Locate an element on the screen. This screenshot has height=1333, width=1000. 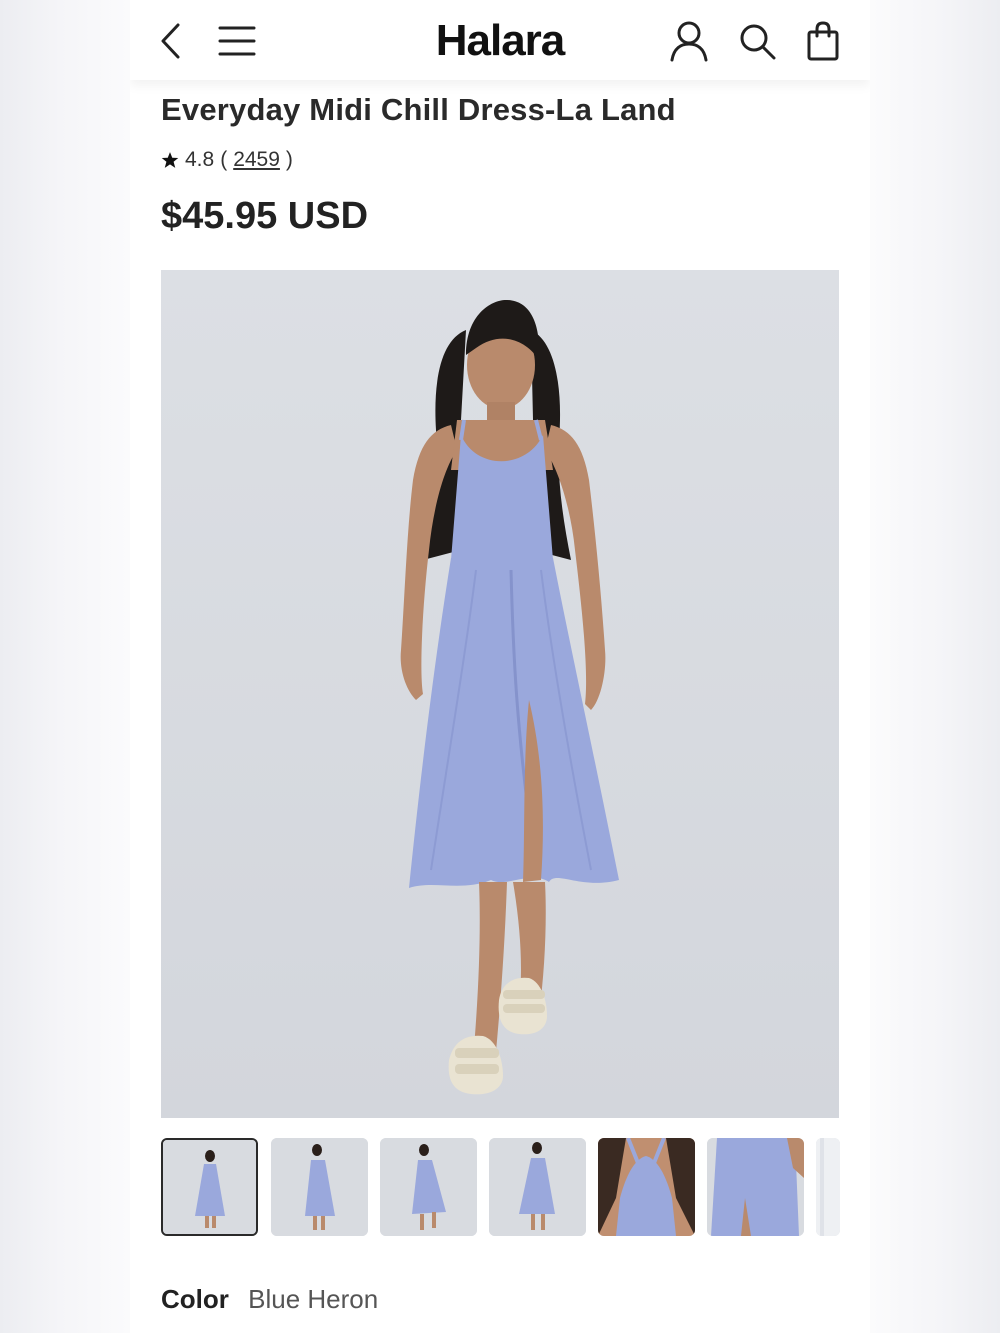
color-selector-label: Color Blue Heron is located at coordinates (269, 1299).